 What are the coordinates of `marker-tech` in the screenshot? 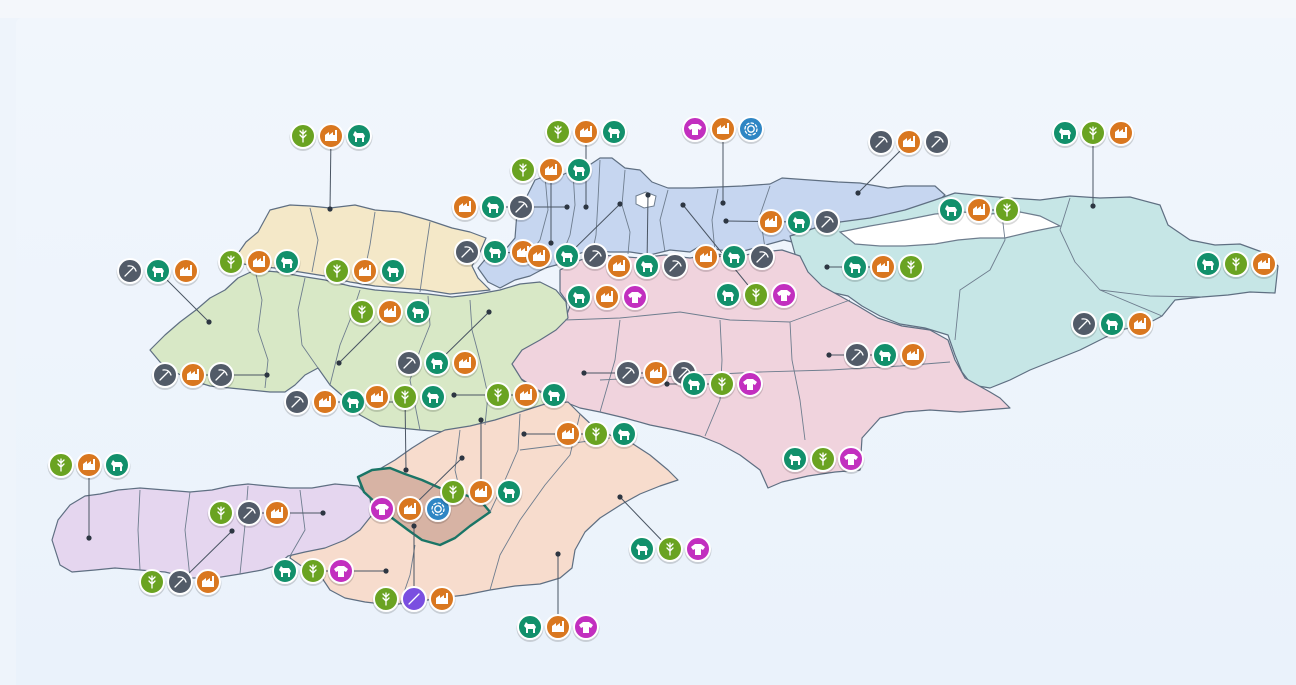 It's located at (414, 600).